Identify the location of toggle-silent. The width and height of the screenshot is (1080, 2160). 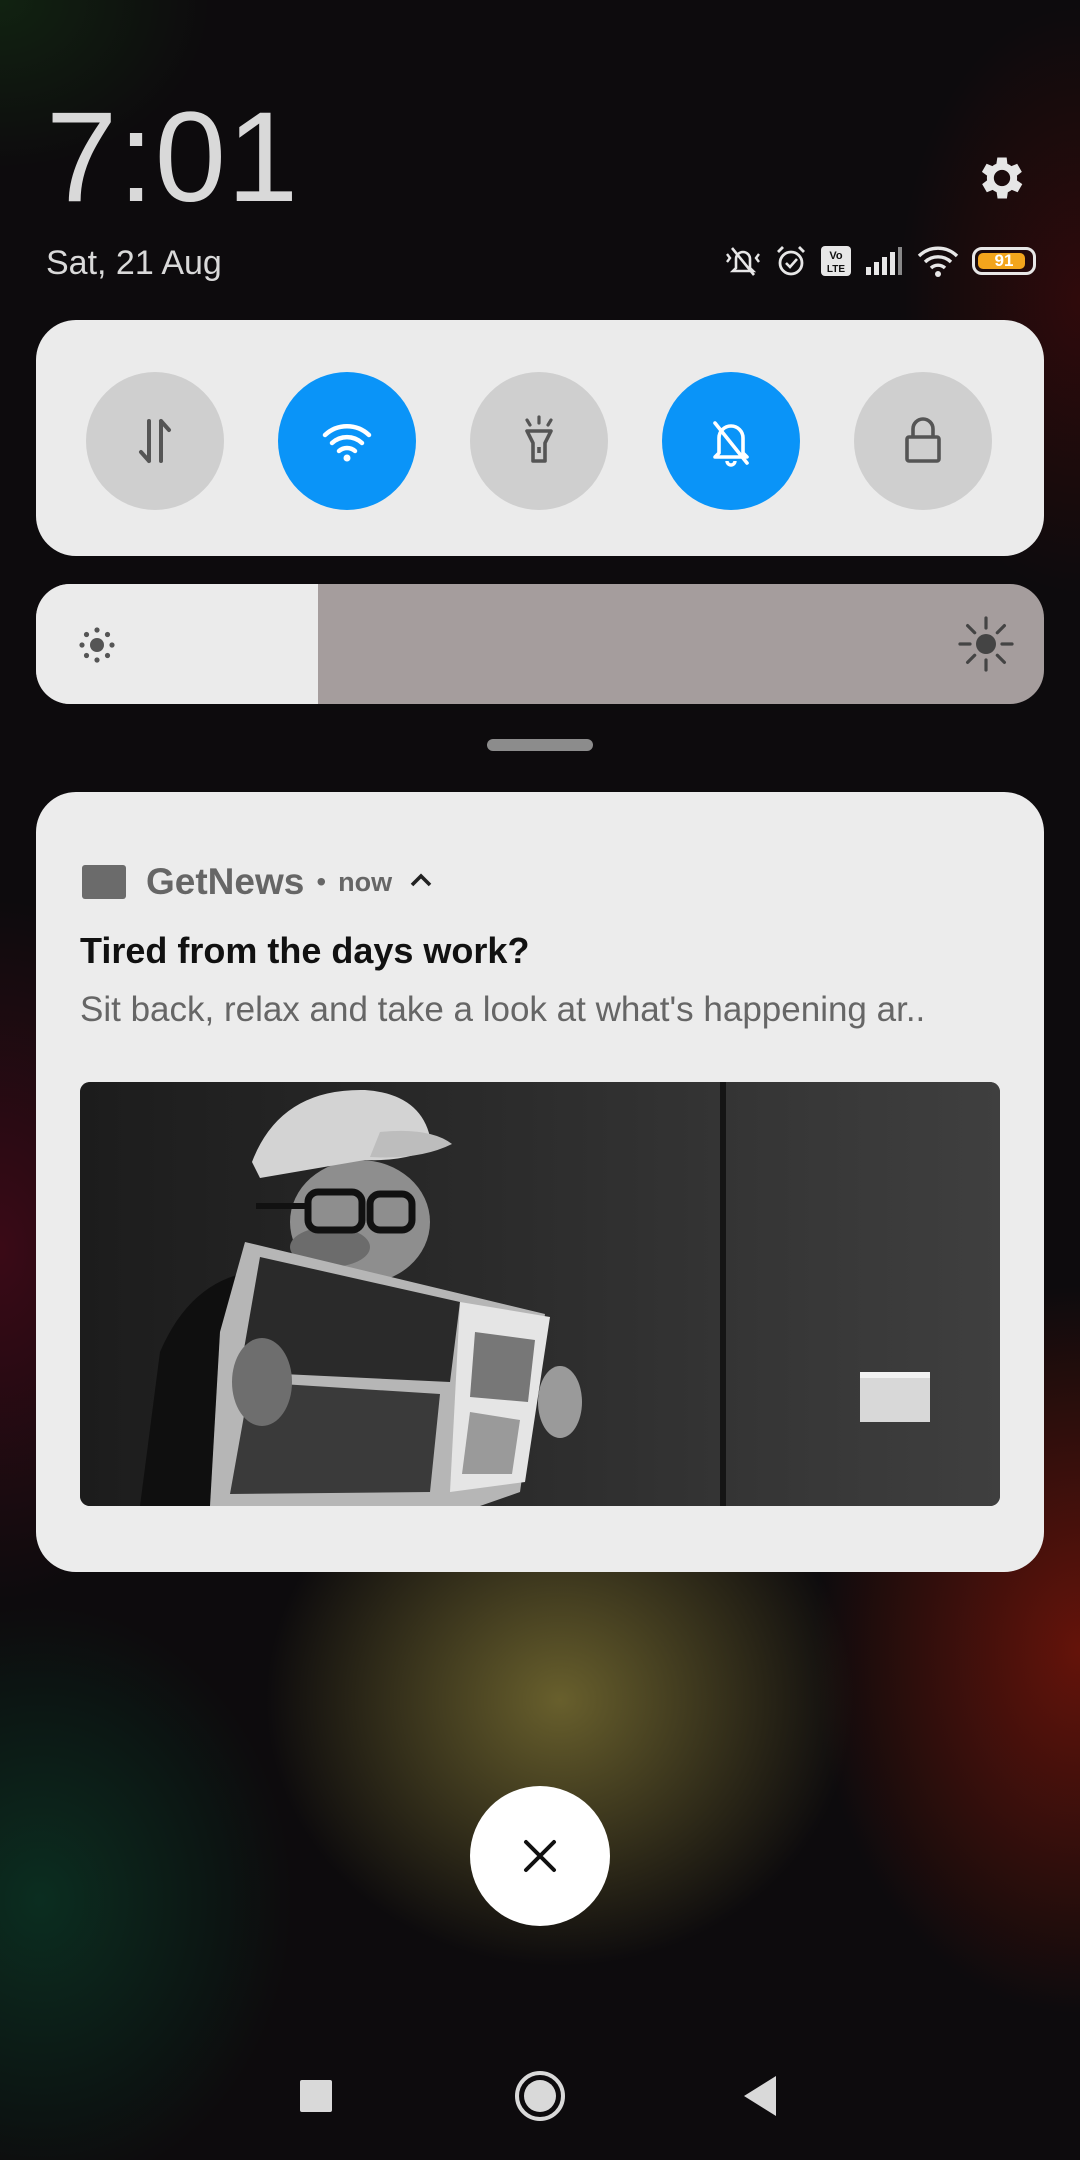
(731, 441).